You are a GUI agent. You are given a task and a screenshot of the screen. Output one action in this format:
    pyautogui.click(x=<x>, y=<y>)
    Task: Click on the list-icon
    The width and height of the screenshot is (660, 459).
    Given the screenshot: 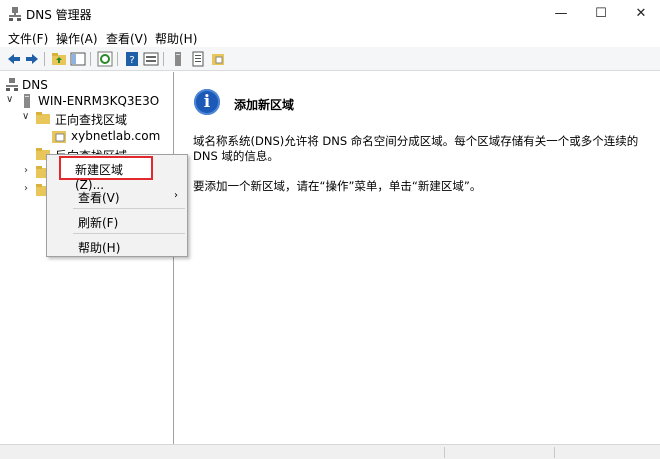 What is the action you would take?
    pyautogui.click(x=198, y=59)
    